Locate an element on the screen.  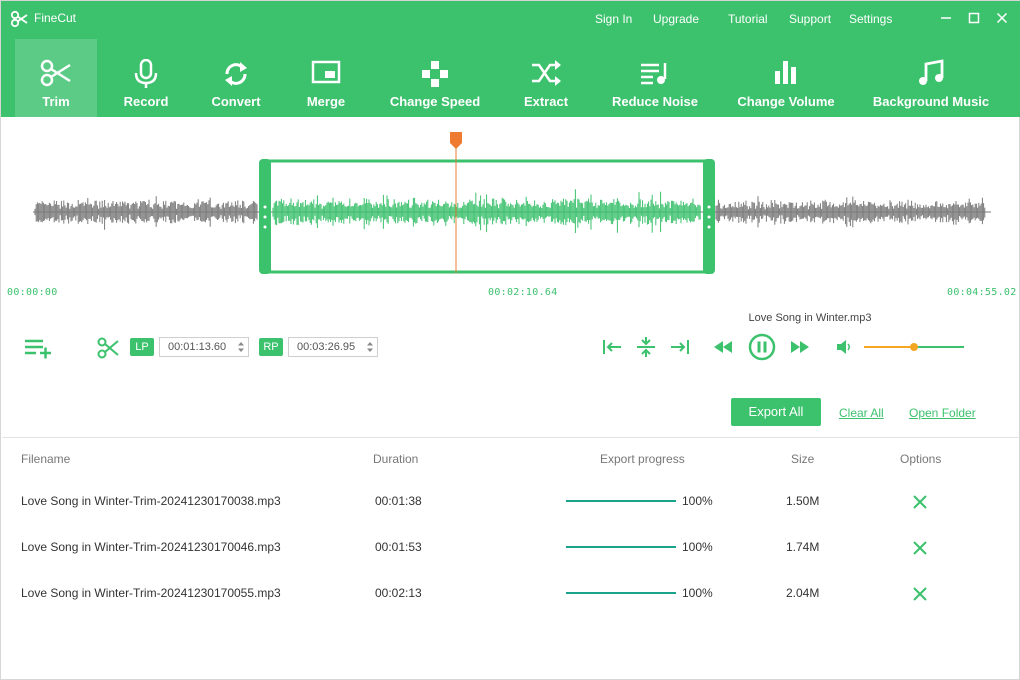
tool-label: Change Speed is located at coordinates (435, 101).